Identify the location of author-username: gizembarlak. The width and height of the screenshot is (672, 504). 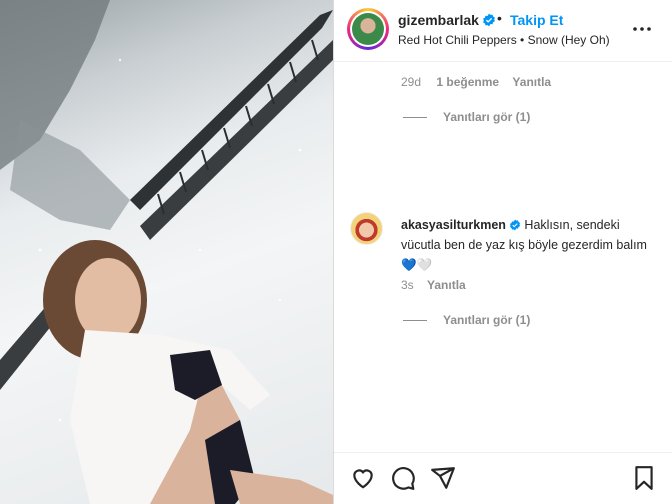
(447, 20).